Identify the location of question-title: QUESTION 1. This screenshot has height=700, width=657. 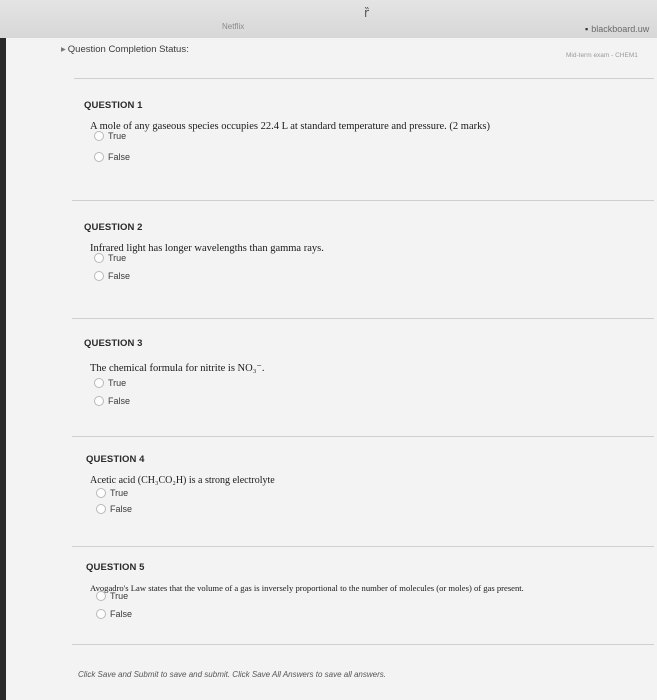
(113, 105).